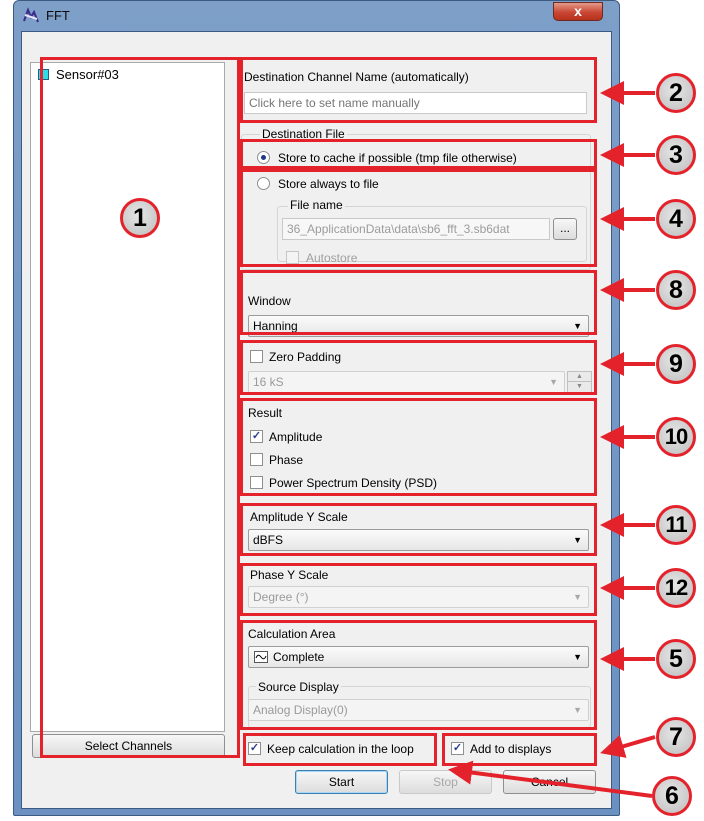 This screenshot has width=704, height=821. What do you see at coordinates (676, 659) in the screenshot?
I see `callout-5: 5` at bounding box center [676, 659].